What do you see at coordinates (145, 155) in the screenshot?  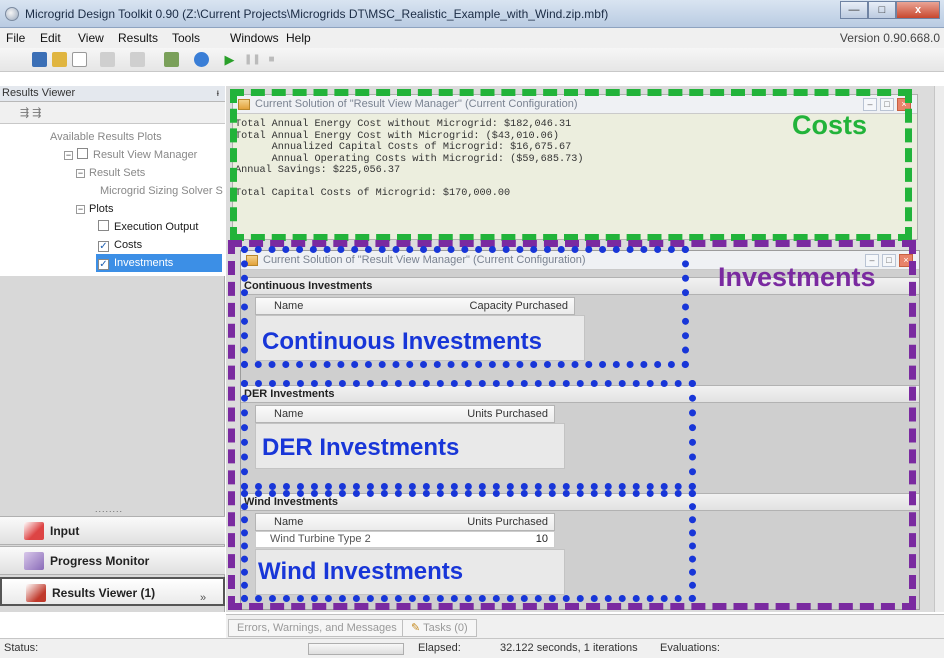 I see `tree-item-label: Result View Manager` at bounding box center [145, 155].